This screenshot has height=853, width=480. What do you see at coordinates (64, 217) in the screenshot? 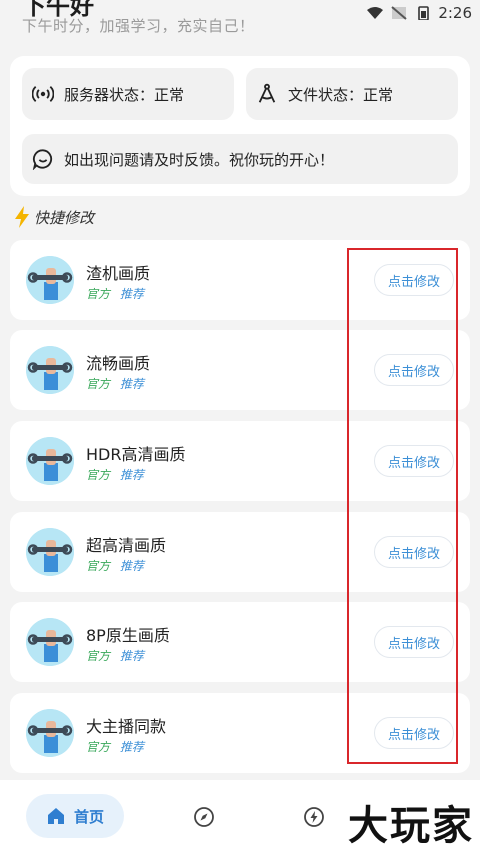
I see `section-title-text: 快捷修改` at bounding box center [64, 217].